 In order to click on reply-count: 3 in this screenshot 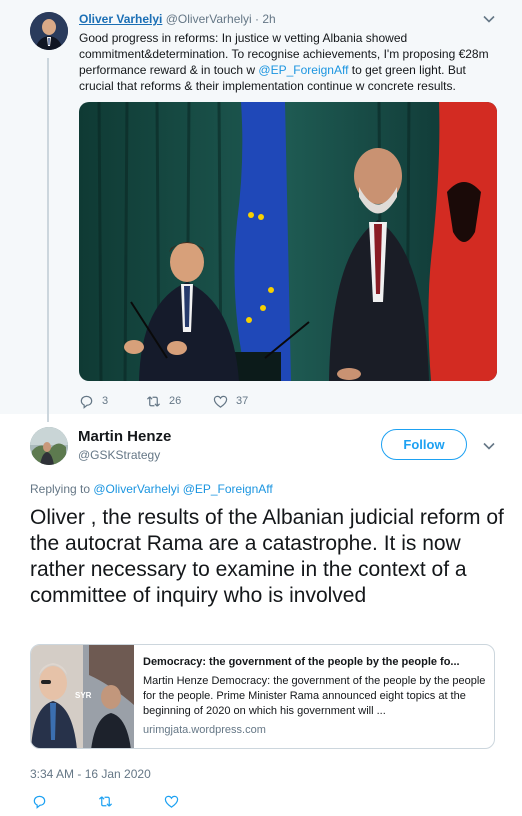, I will do `click(105, 401)`.